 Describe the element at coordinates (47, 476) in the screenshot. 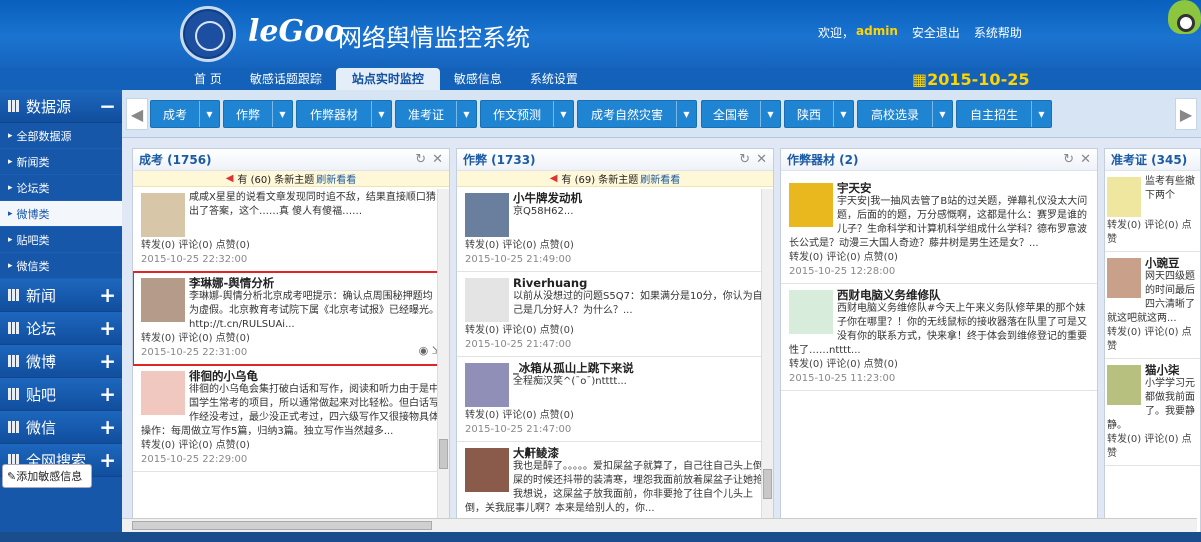

I see `add-sensitive-info-button: ✎ 添加敏感信息` at that location.